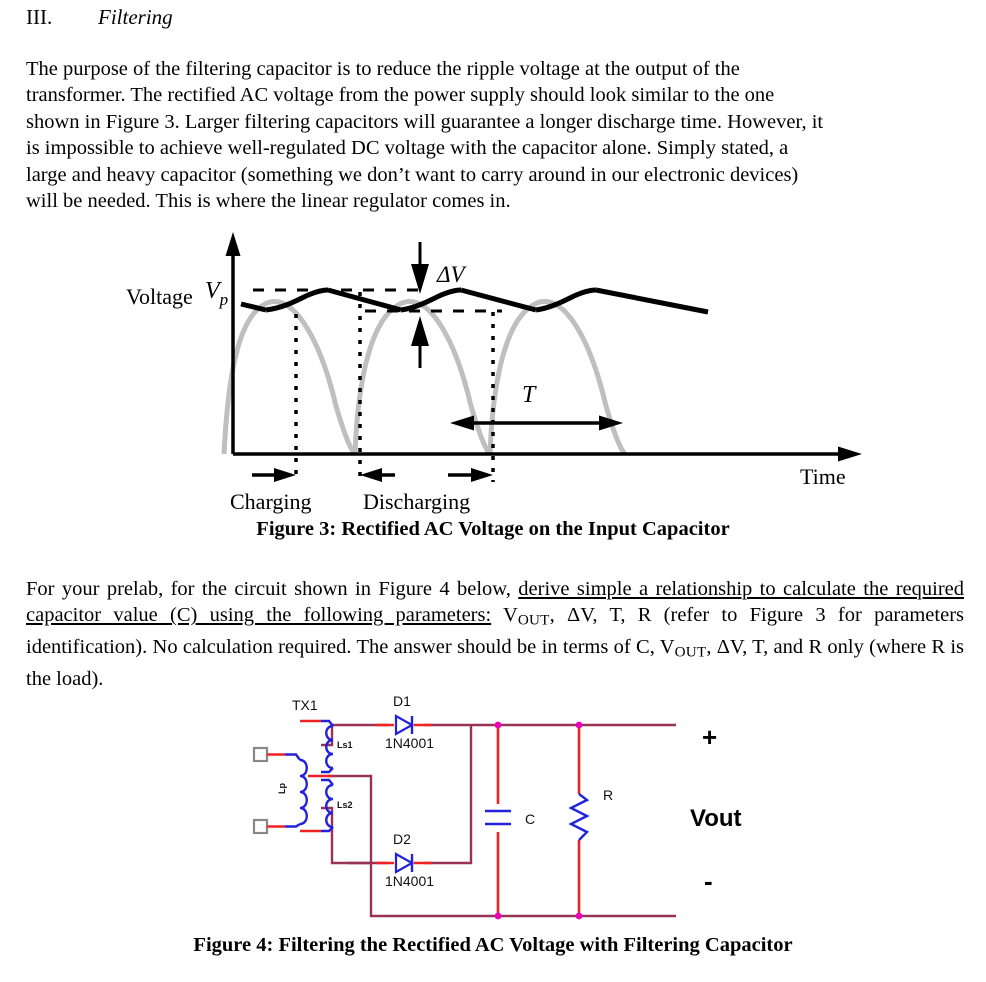 Image resolution: width=986 pixels, height=982 pixels. I want to click on y-axis-label: Voltage, so click(159, 296).